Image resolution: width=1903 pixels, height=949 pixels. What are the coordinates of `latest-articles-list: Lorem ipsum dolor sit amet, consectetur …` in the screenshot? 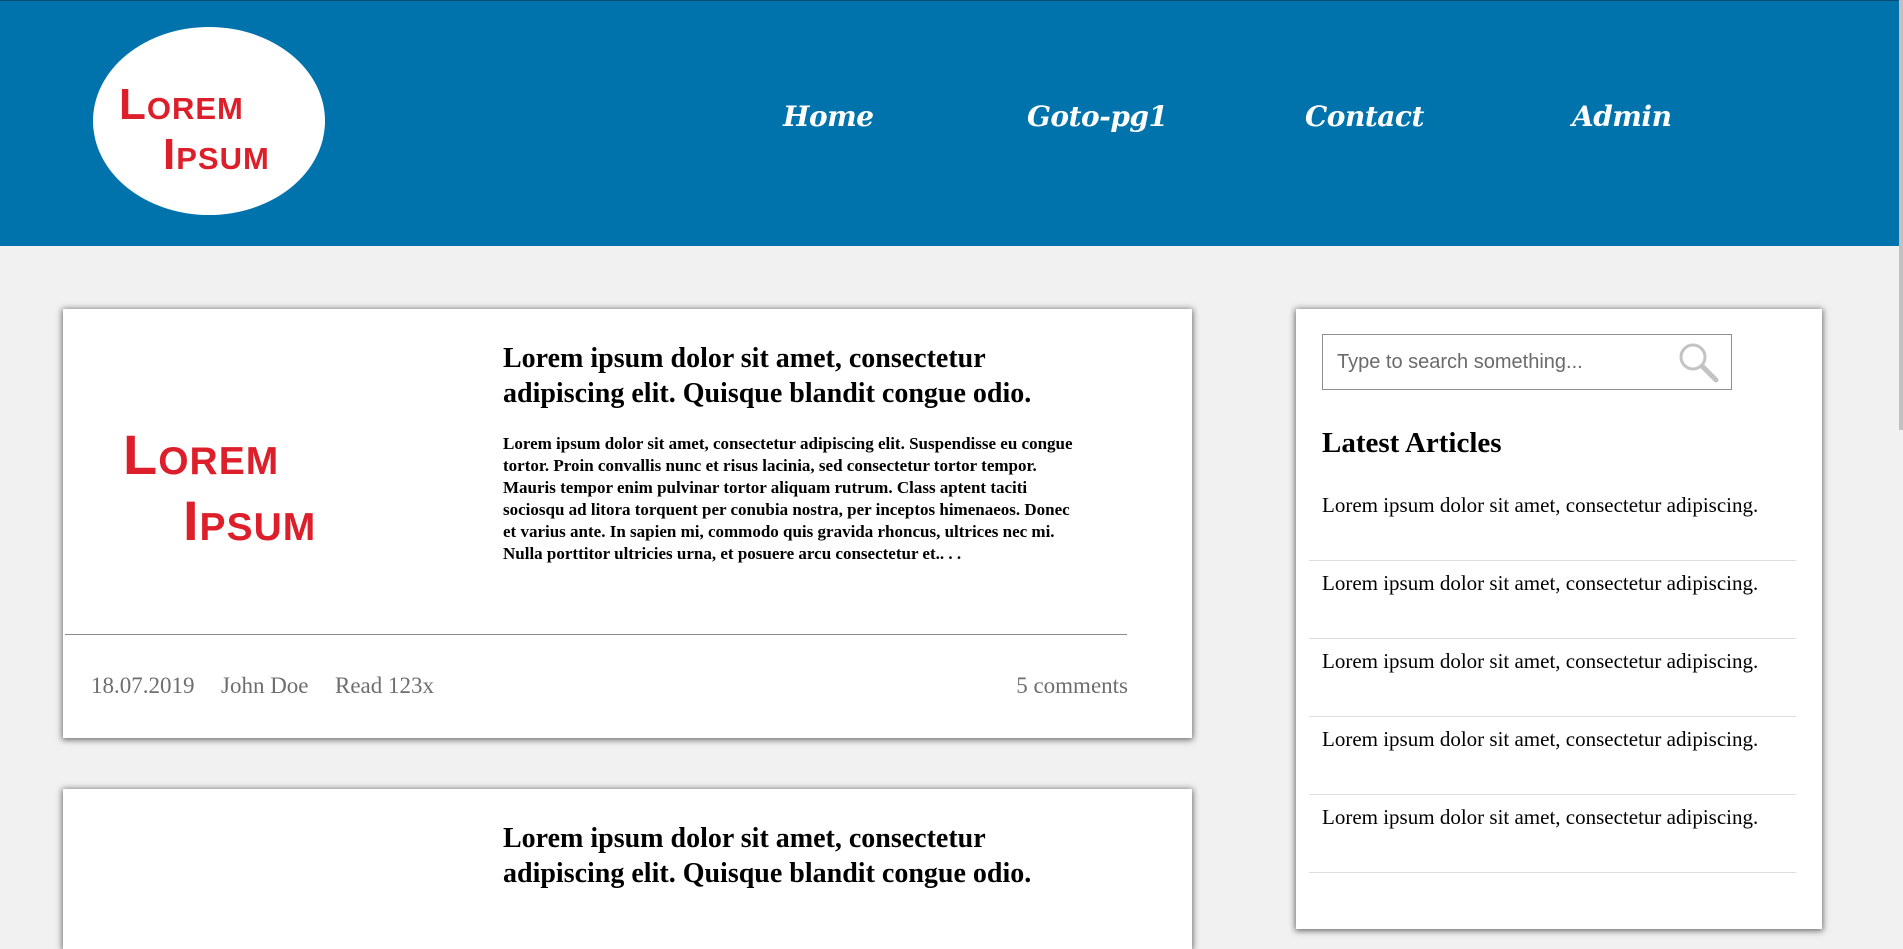 It's located at (1552, 679).